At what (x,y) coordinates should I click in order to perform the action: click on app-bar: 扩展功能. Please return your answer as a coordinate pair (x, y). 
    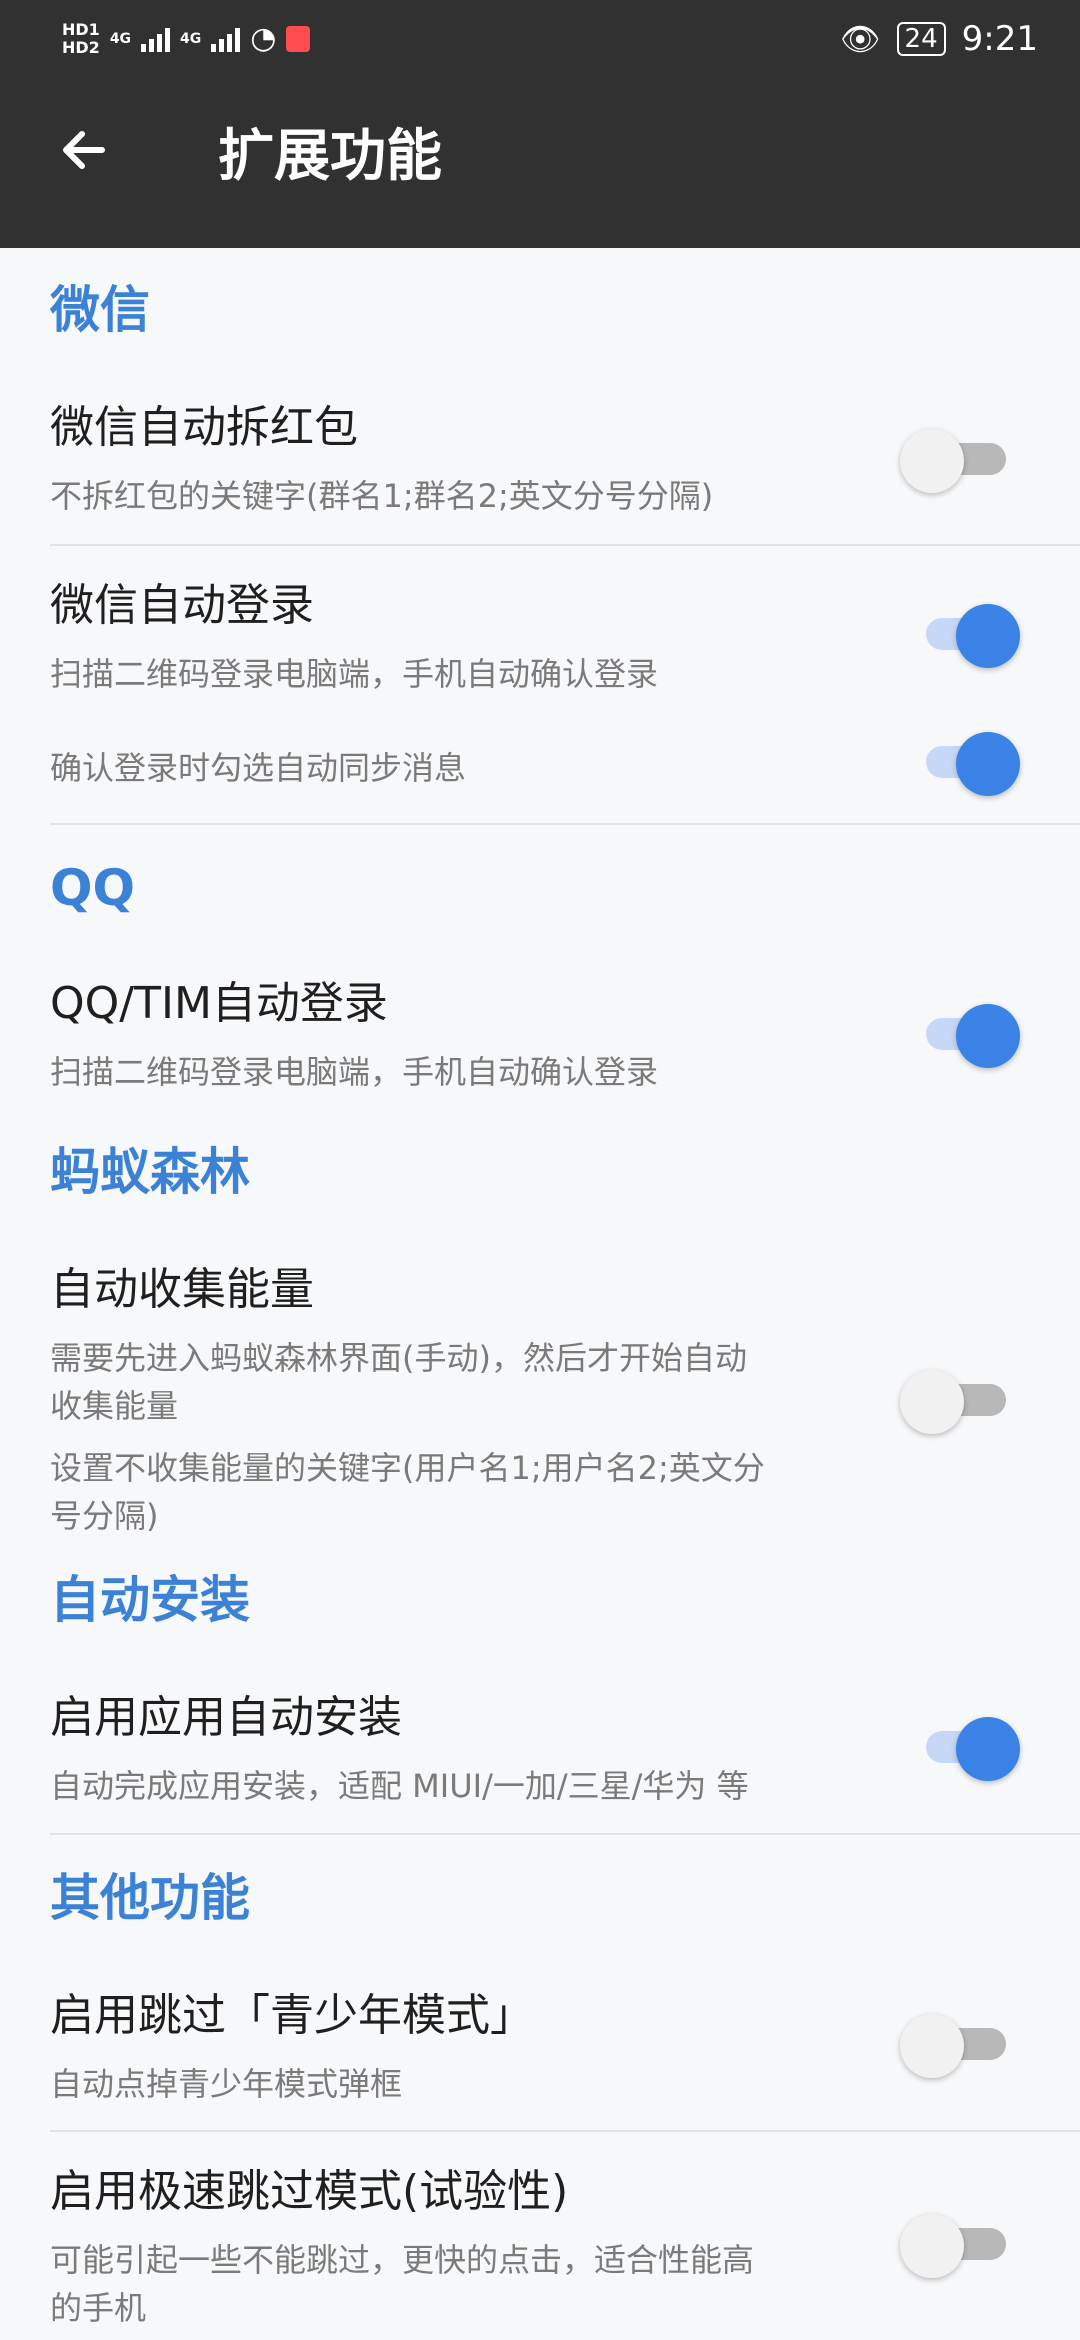
    Looking at the image, I should click on (540, 163).